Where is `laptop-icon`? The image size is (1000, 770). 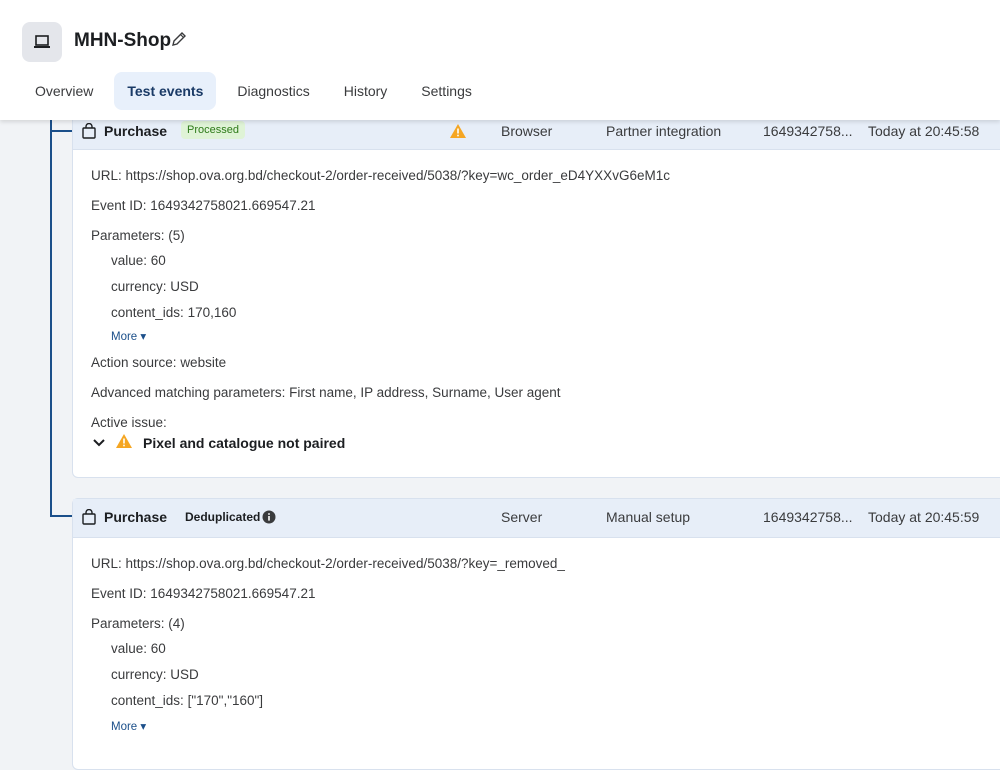 laptop-icon is located at coordinates (42, 42).